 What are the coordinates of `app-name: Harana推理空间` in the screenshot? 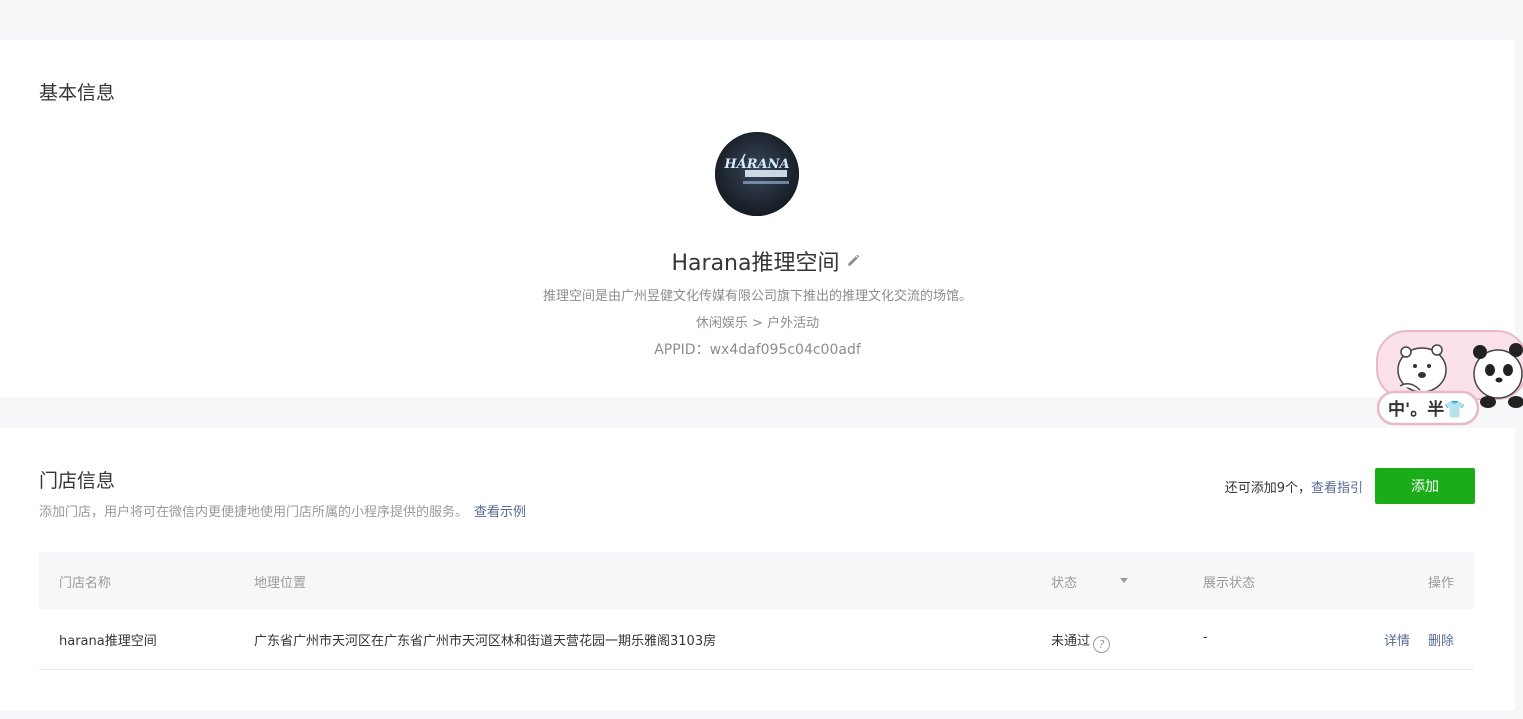 It's located at (755, 263).